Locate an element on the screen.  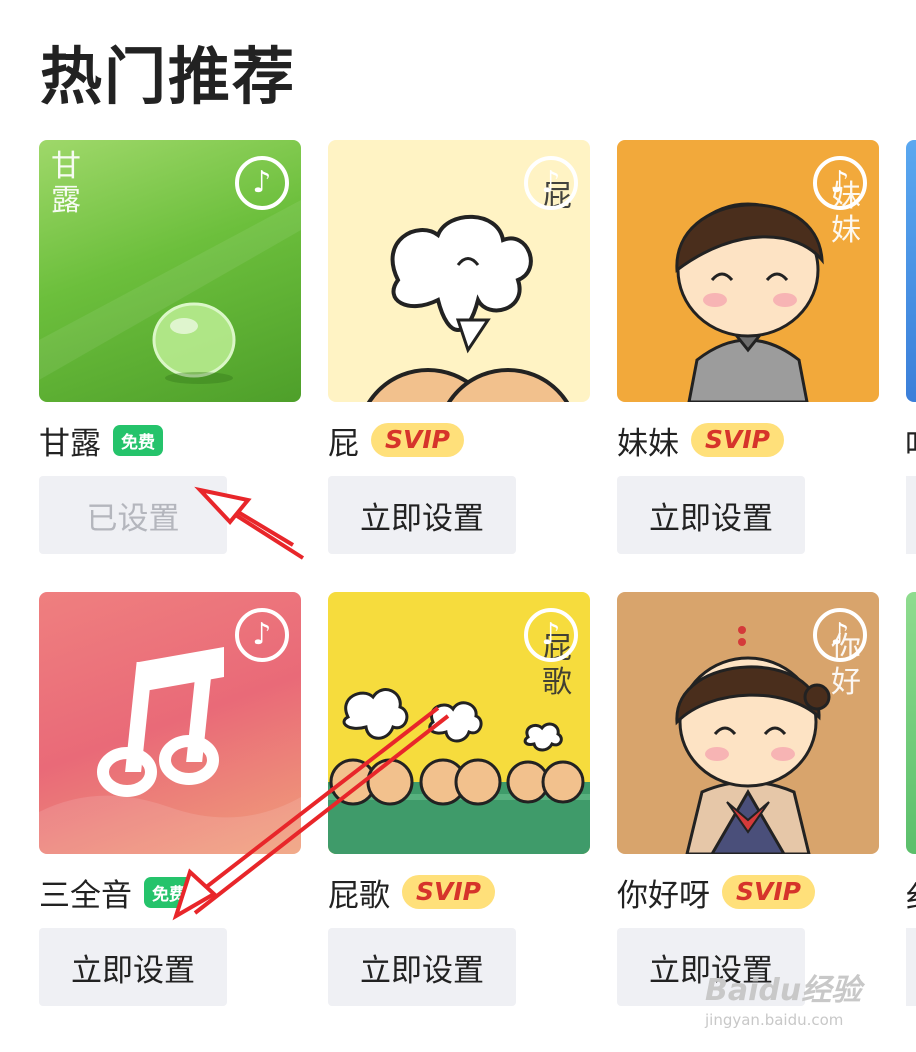
ringtone-name-row: 妹妹 SVIP is located at coordinates (700, 441).